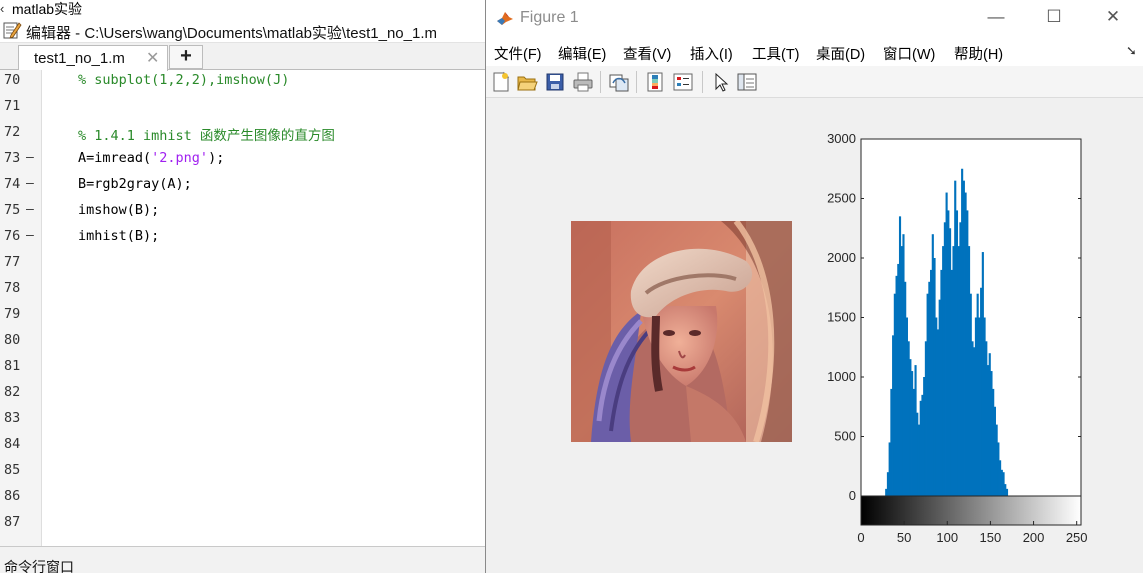  I want to click on line-number: 79, so click(12, 314).